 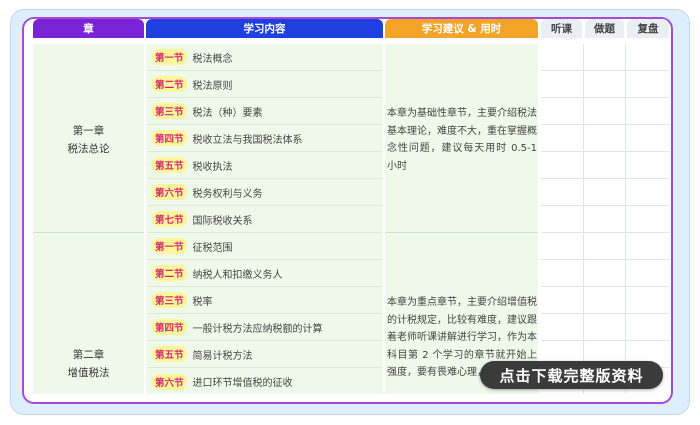 I want to click on section-badge: 第七节, so click(x=169, y=219).